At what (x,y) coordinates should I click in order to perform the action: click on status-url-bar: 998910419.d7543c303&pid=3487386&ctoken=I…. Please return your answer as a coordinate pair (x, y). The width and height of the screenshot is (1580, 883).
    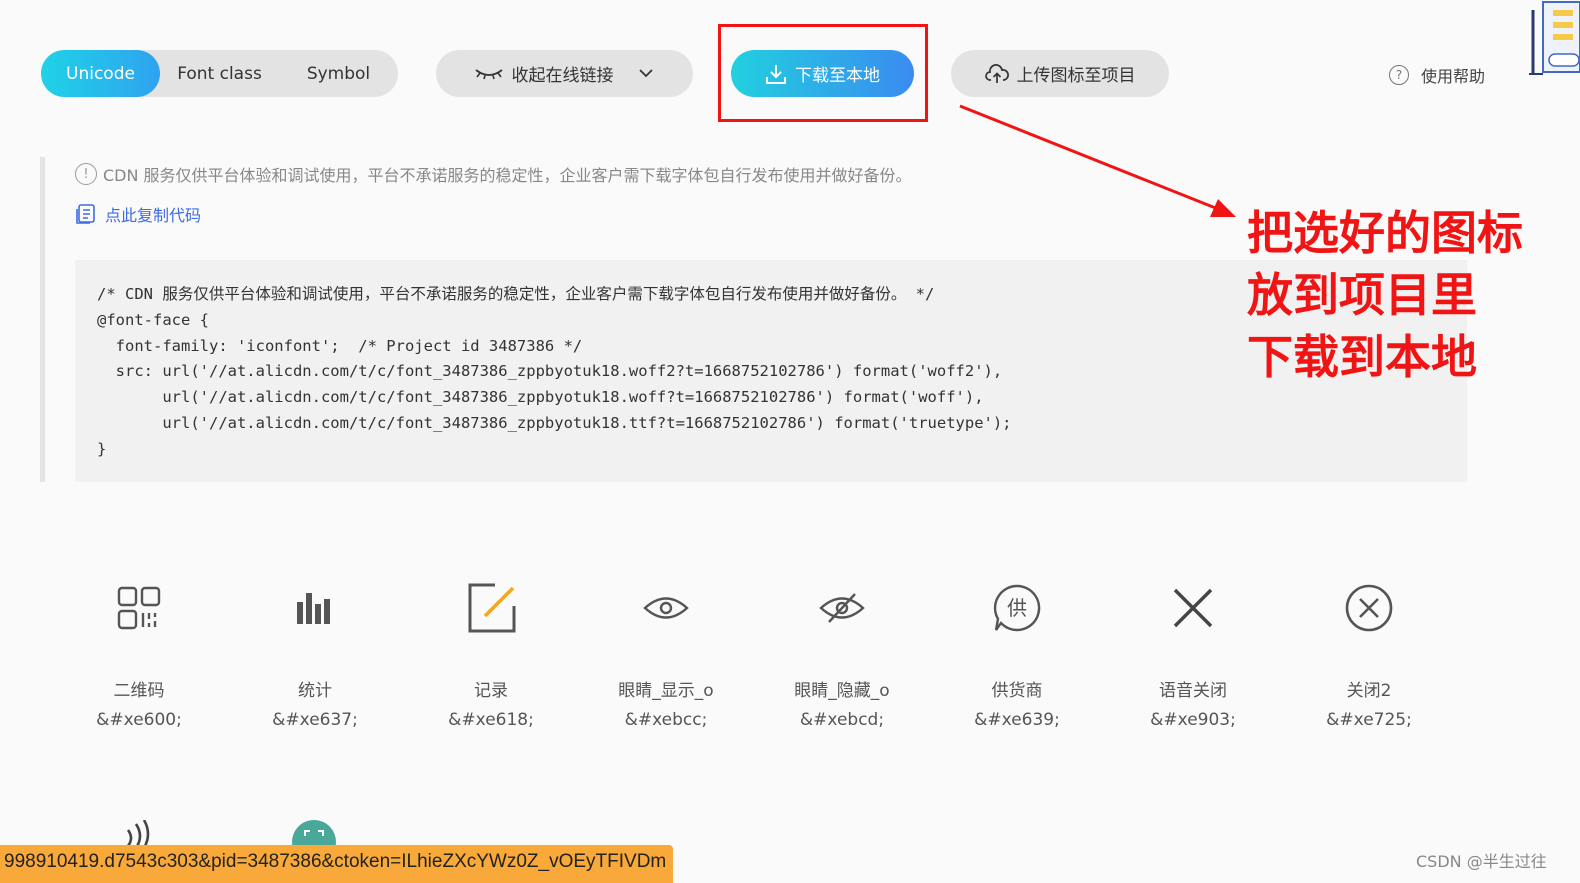
    Looking at the image, I should click on (336, 864).